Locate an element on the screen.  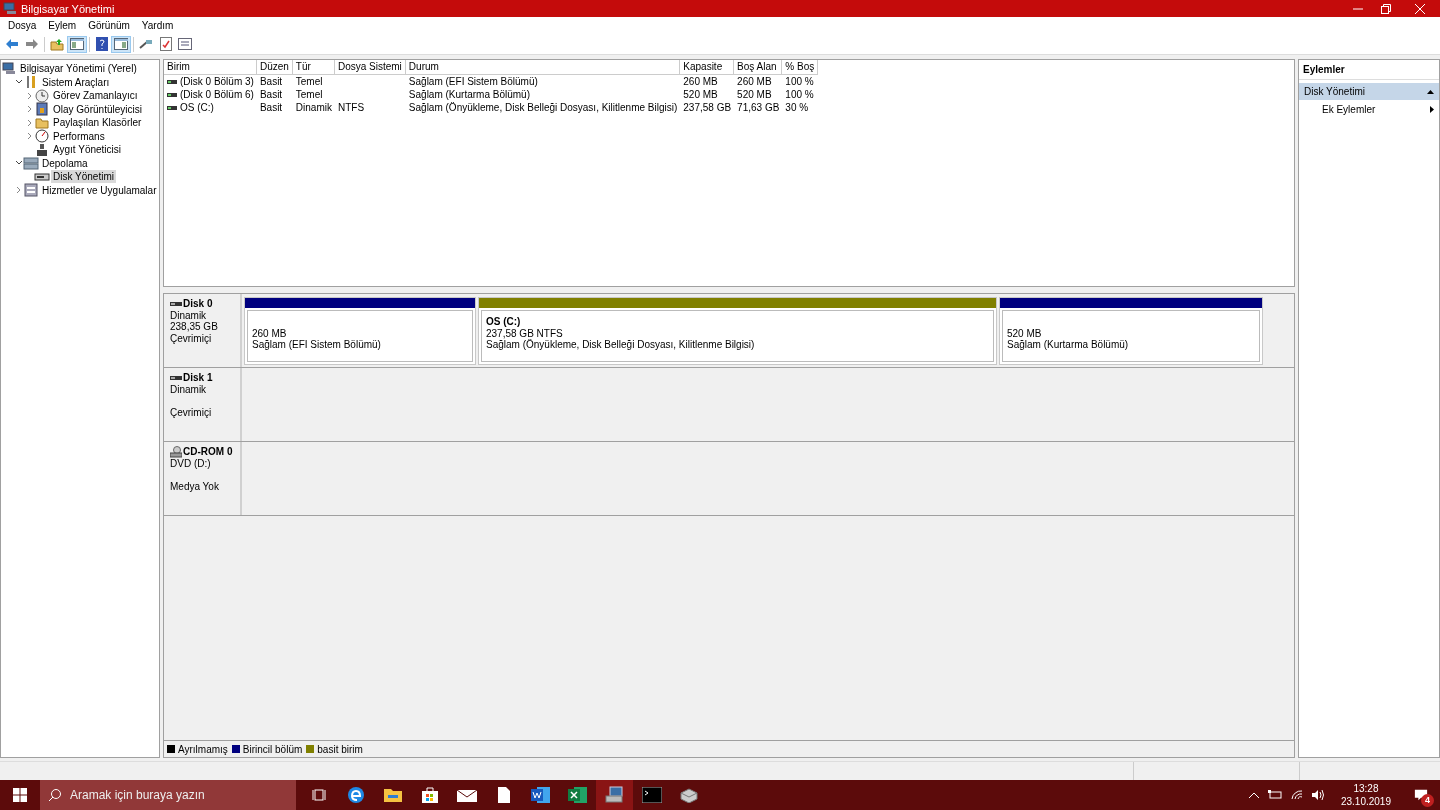
tree-item: Hizmetler ve Uygulamalar is located at coordinates (99, 190).